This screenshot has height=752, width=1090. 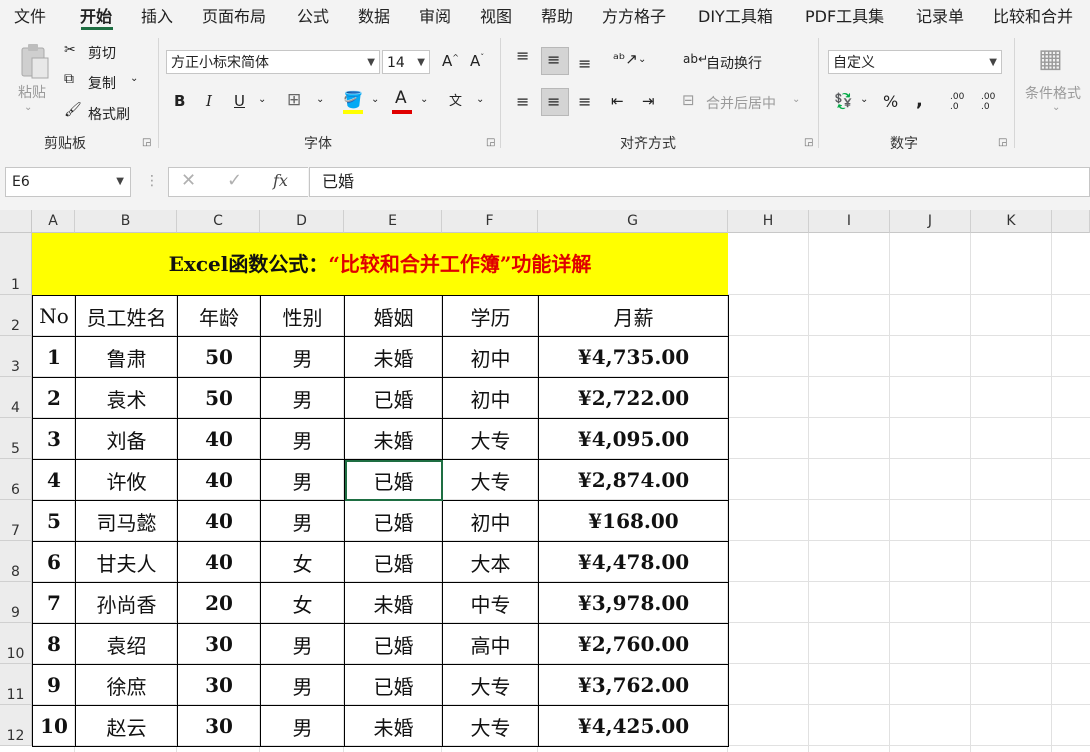 I want to click on cell-e4: 已婚, so click(x=393, y=398).